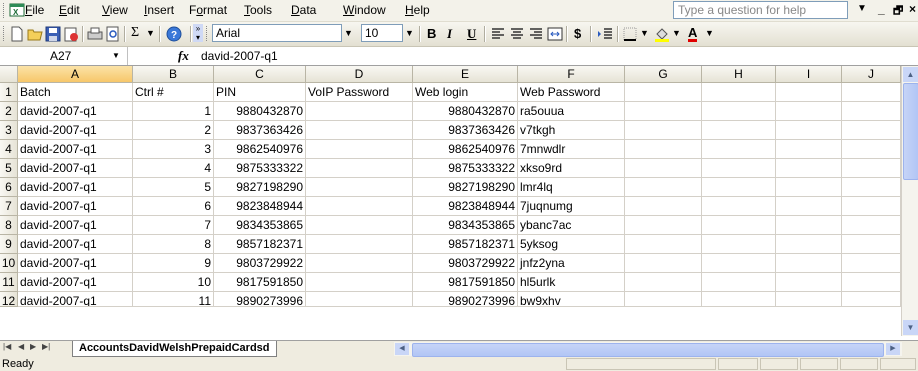 The width and height of the screenshot is (918, 371). Describe the element at coordinates (9, 111) in the screenshot. I see `row-header-2: 2` at that location.